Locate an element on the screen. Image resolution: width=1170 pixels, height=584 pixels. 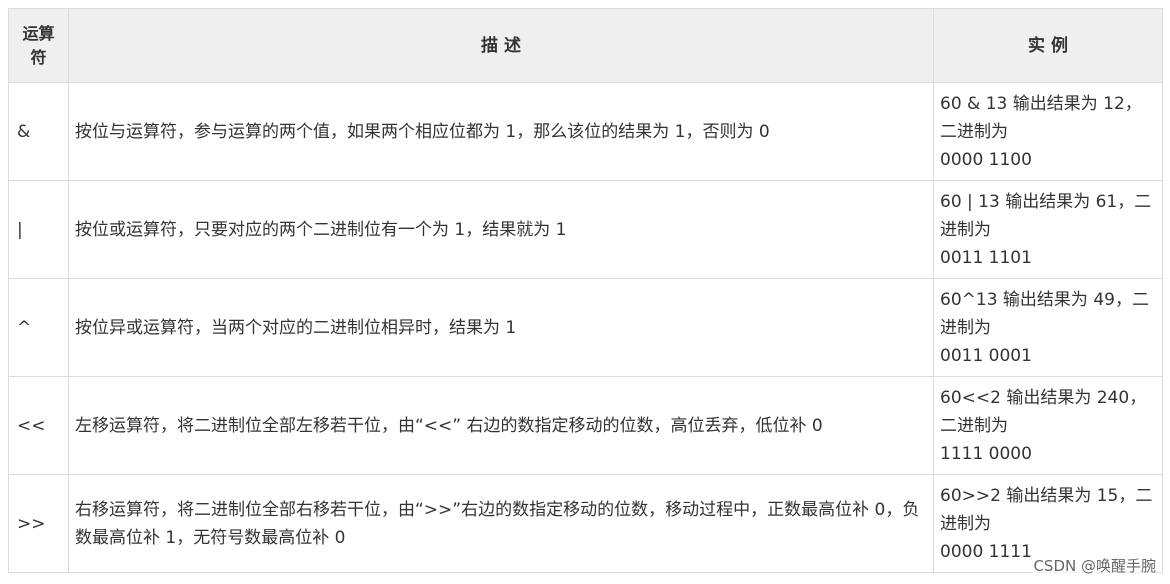
example-line: 60^13 输出结果为 49，二 is located at coordinates (1044, 299).